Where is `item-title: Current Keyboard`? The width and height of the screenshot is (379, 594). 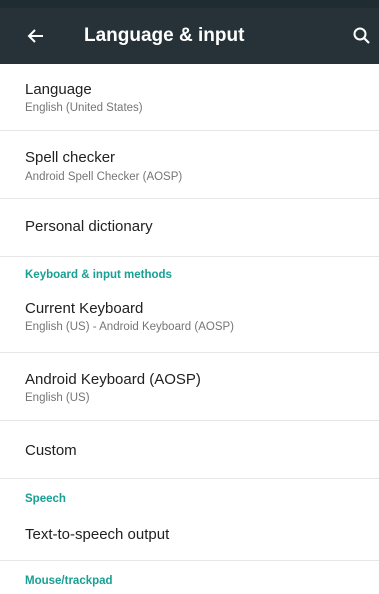 item-title: Current Keyboard is located at coordinates (84, 308).